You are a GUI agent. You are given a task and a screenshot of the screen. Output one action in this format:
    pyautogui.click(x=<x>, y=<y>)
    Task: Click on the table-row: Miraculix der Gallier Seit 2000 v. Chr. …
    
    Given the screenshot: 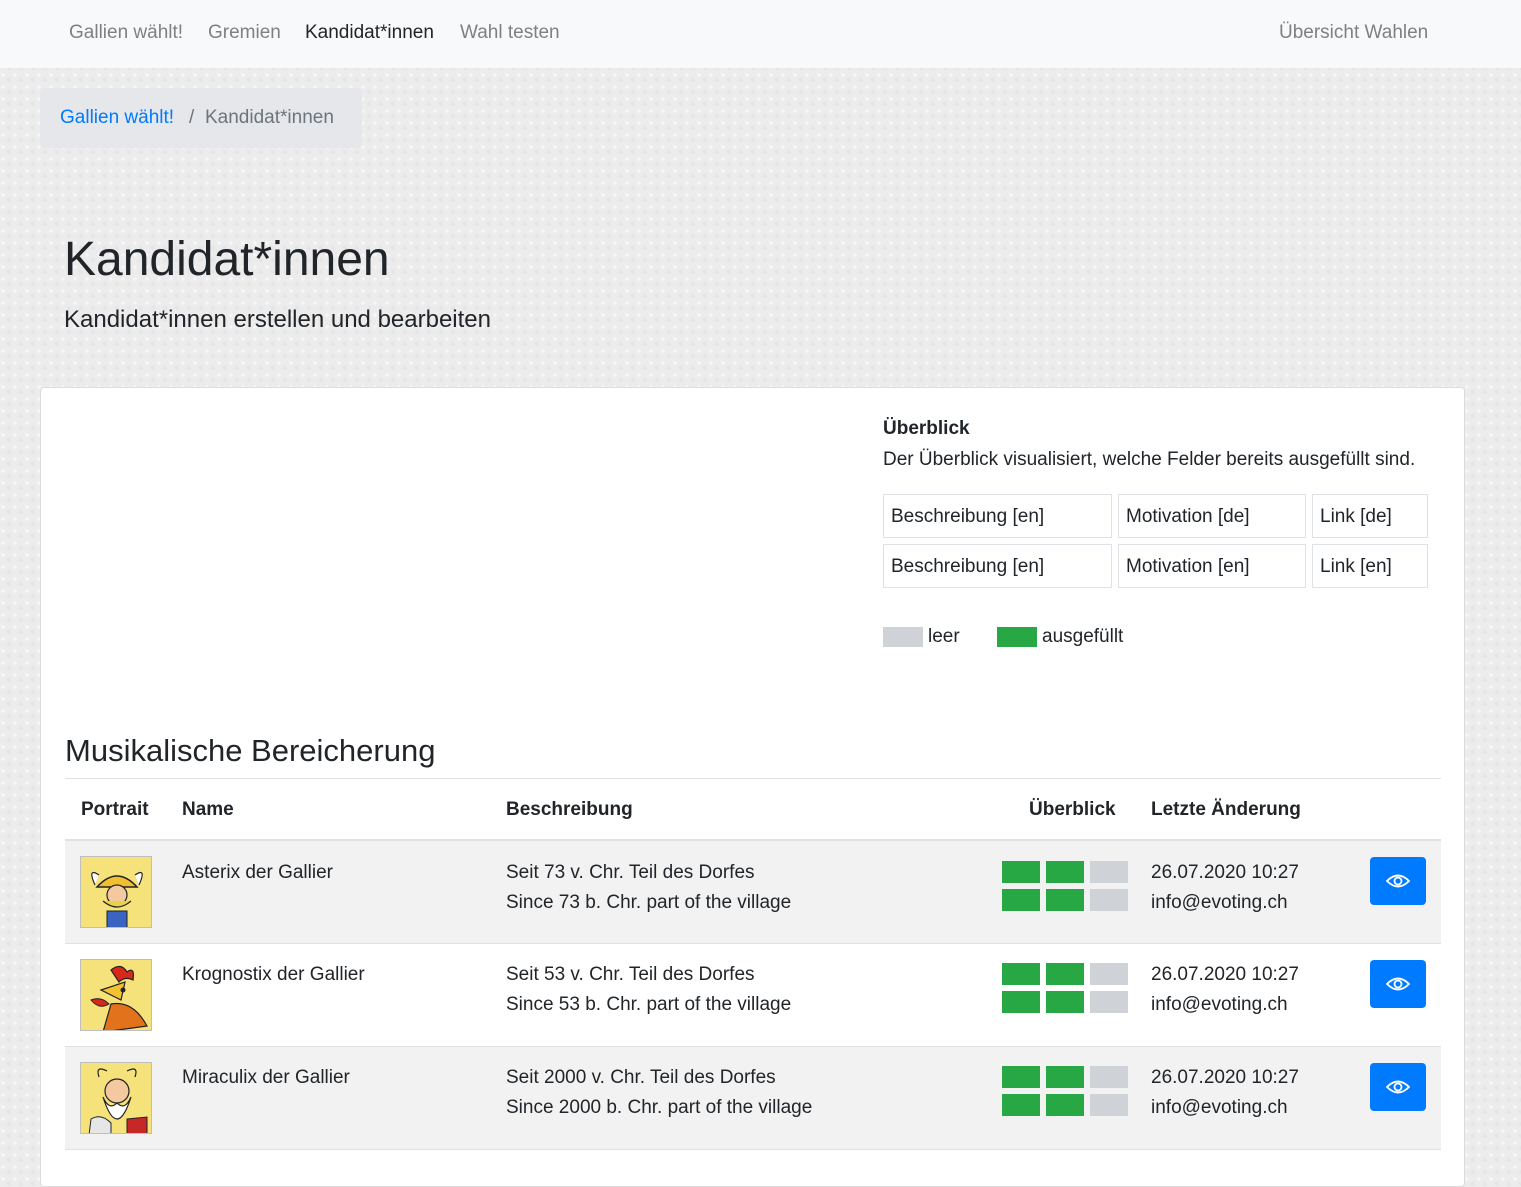 What is the action you would take?
    pyautogui.click(x=753, y=1098)
    